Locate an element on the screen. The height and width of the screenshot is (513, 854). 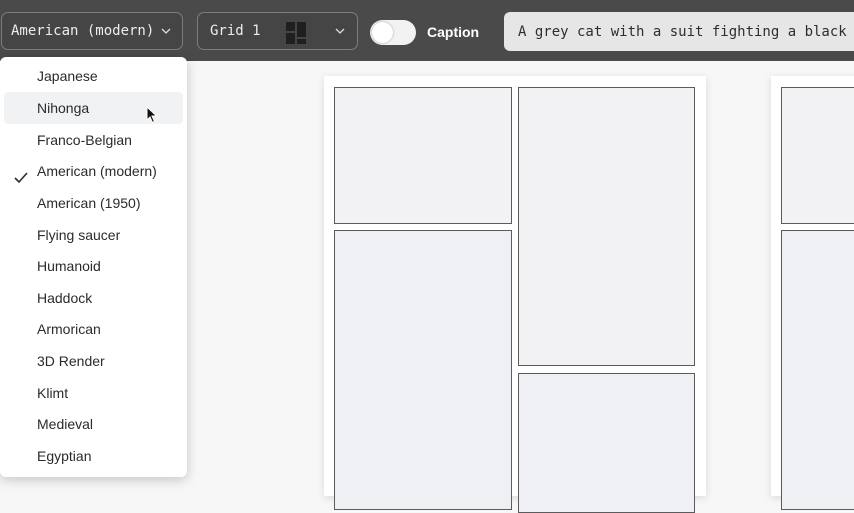
menu-item-label: Klimt is located at coordinates (53, 393).